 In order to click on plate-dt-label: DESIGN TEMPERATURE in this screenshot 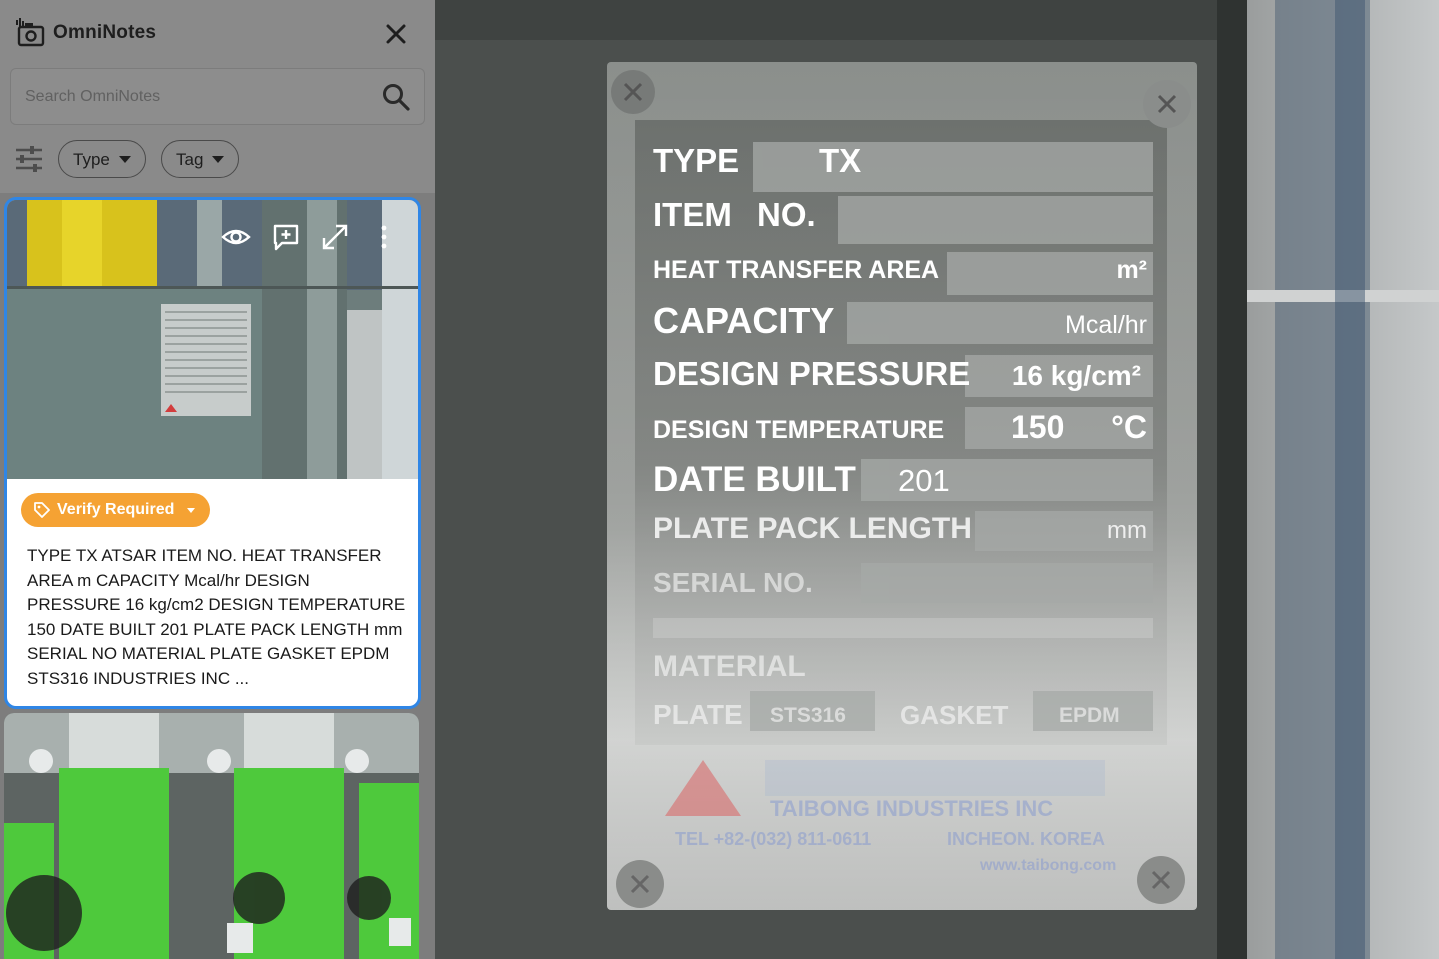, I will do `click(798, 430)`.